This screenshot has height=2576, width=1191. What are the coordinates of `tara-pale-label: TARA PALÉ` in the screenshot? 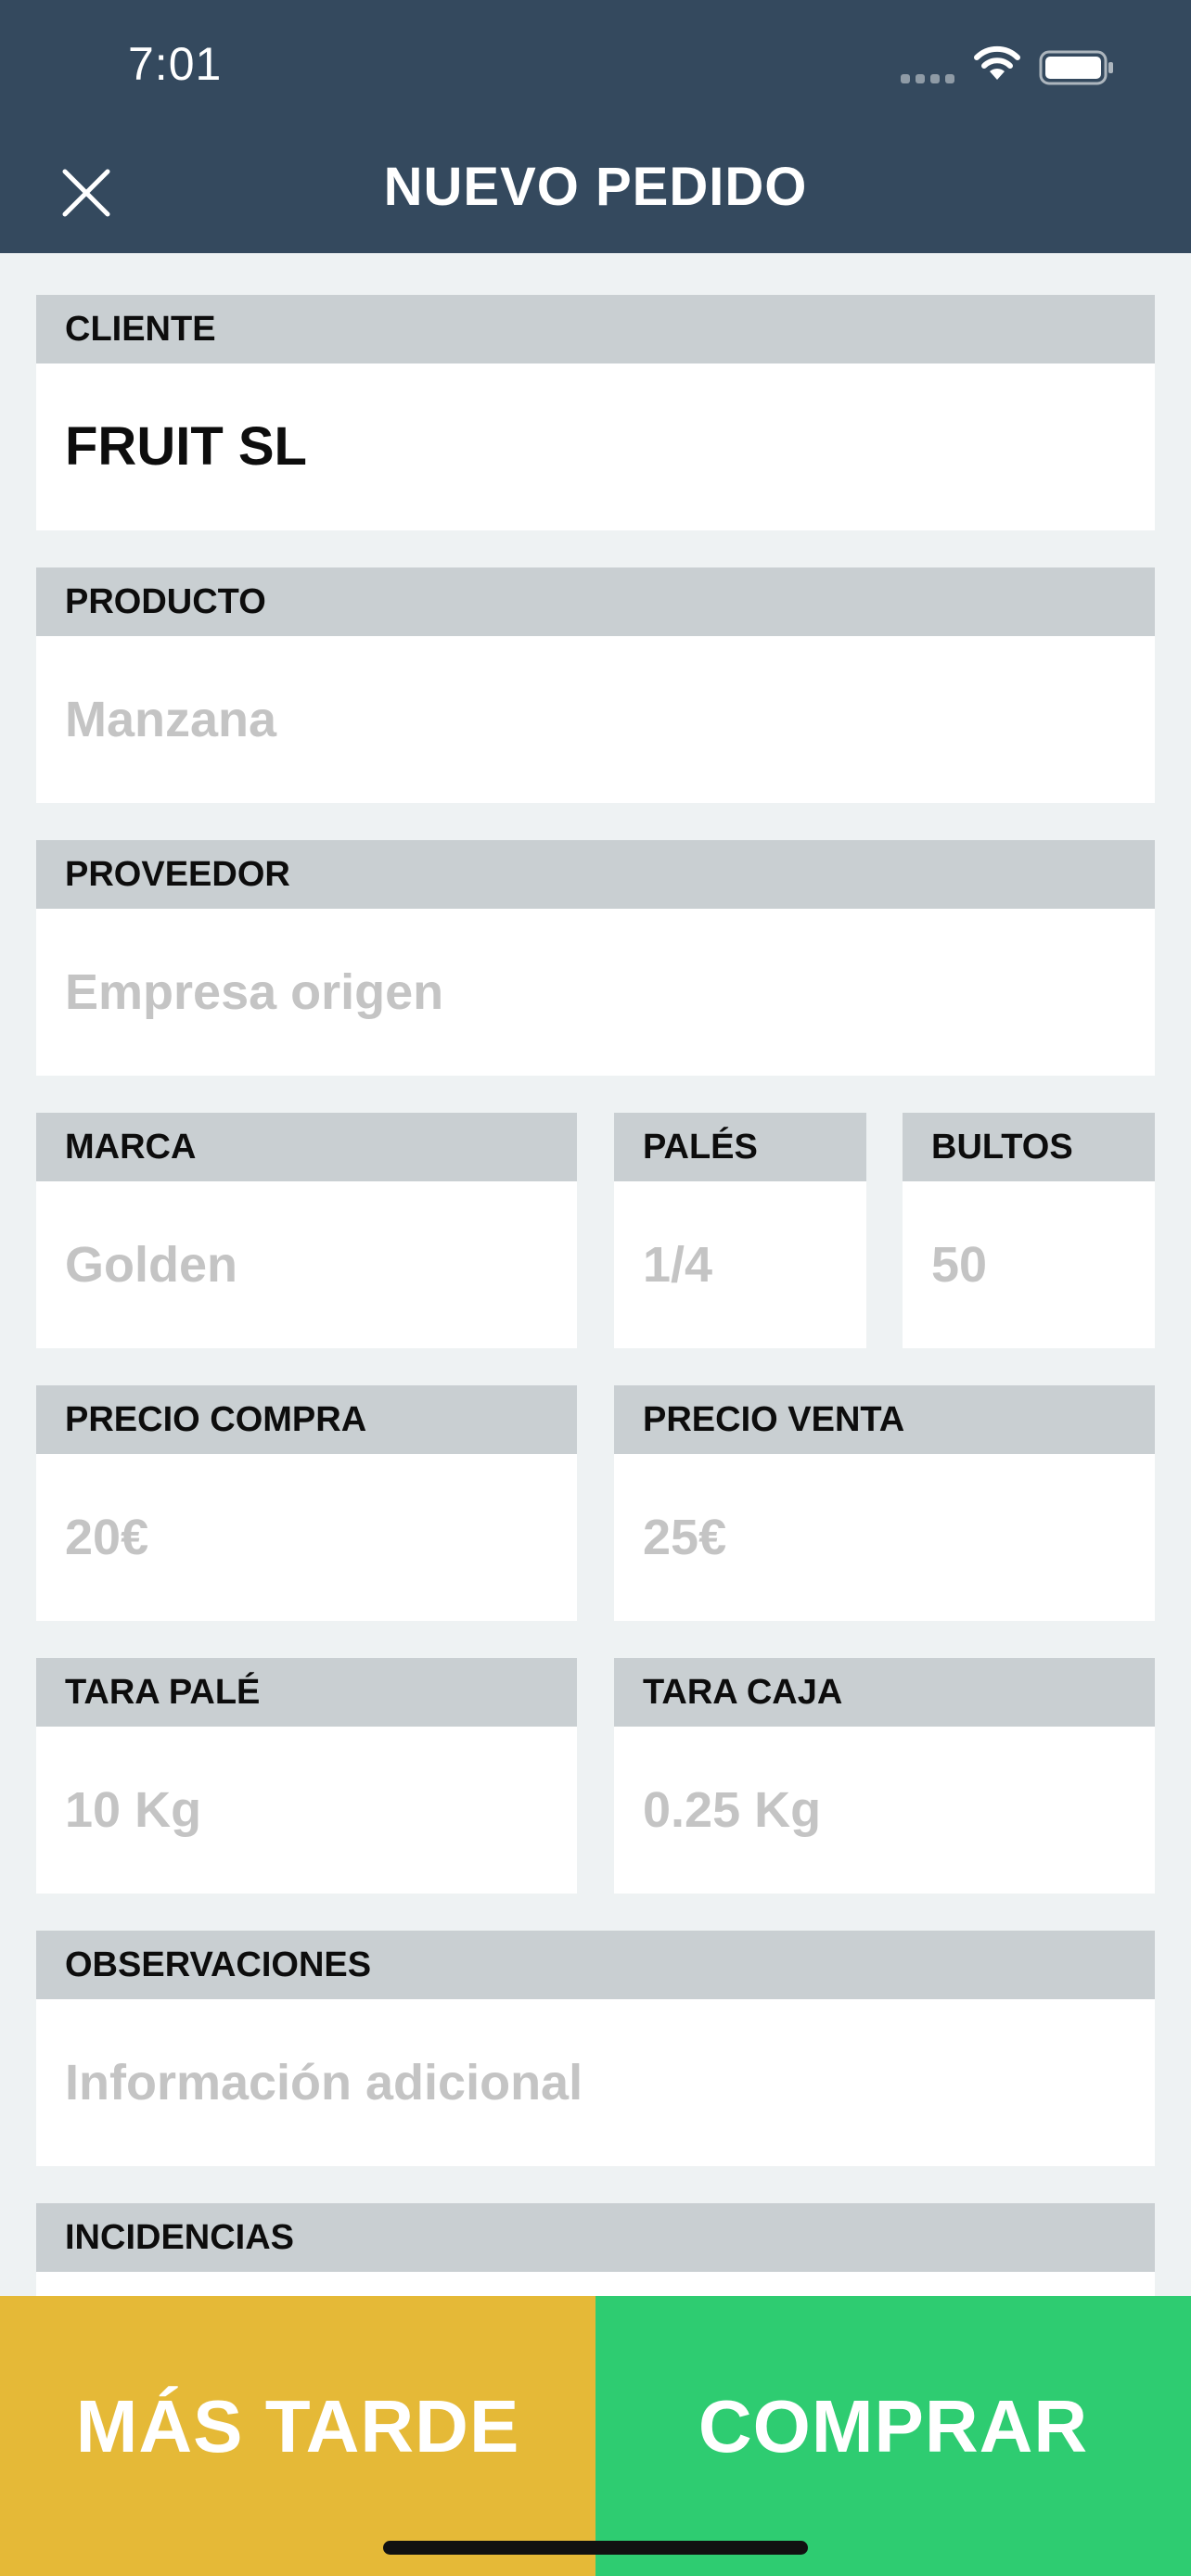 It's located at (306, 1692).